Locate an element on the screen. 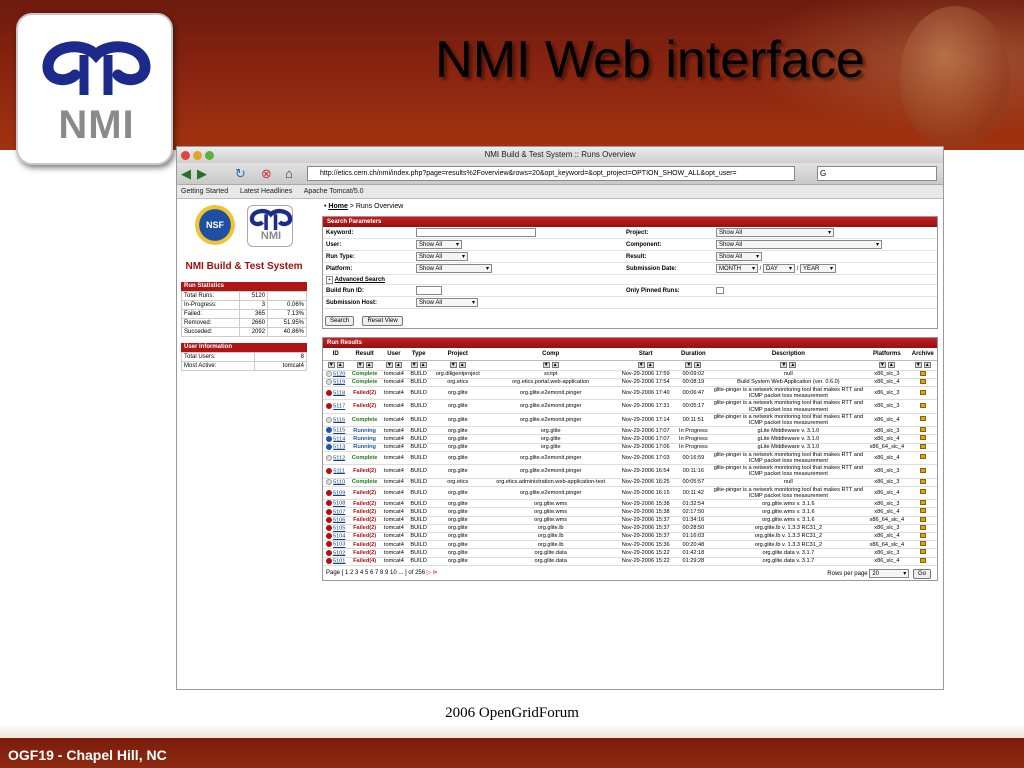  column-header: Start is located at coordinates (646, 354).